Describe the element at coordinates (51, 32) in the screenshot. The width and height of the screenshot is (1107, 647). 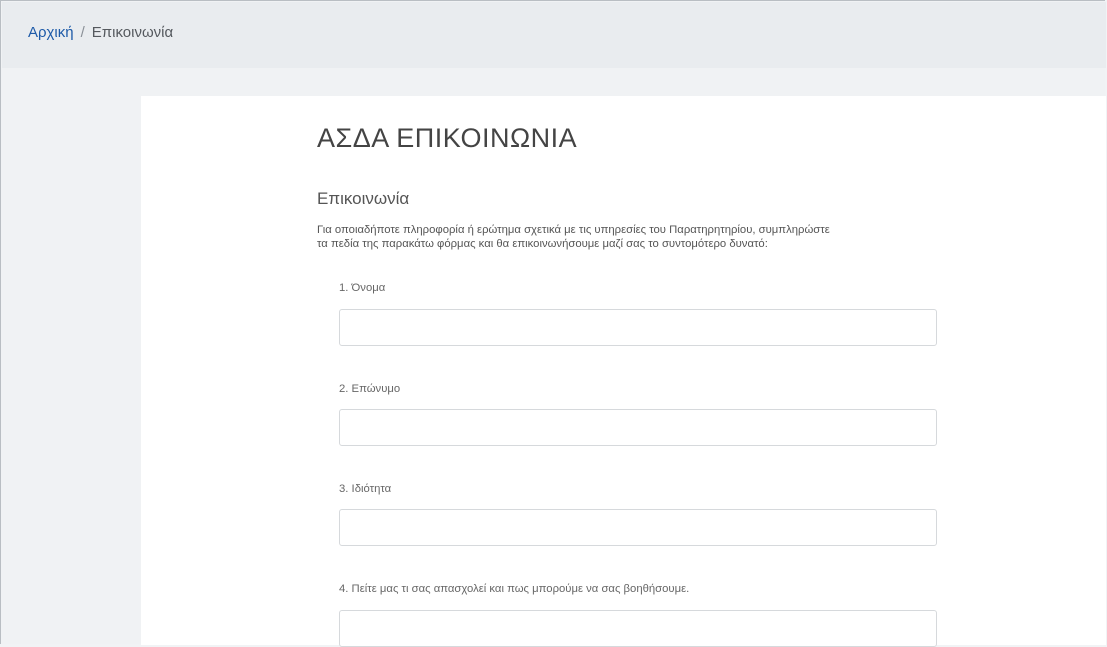
I see `breadcrumb-home-link: Αρχική` at that location.